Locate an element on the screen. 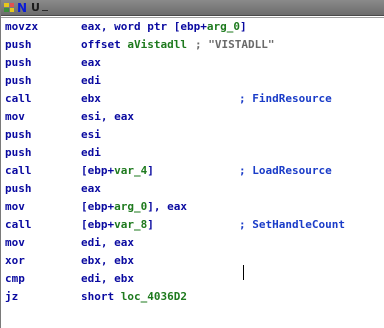 This screenshot has height=328, width=384. comment: ; FindResource is located at coordinates (285, 98).